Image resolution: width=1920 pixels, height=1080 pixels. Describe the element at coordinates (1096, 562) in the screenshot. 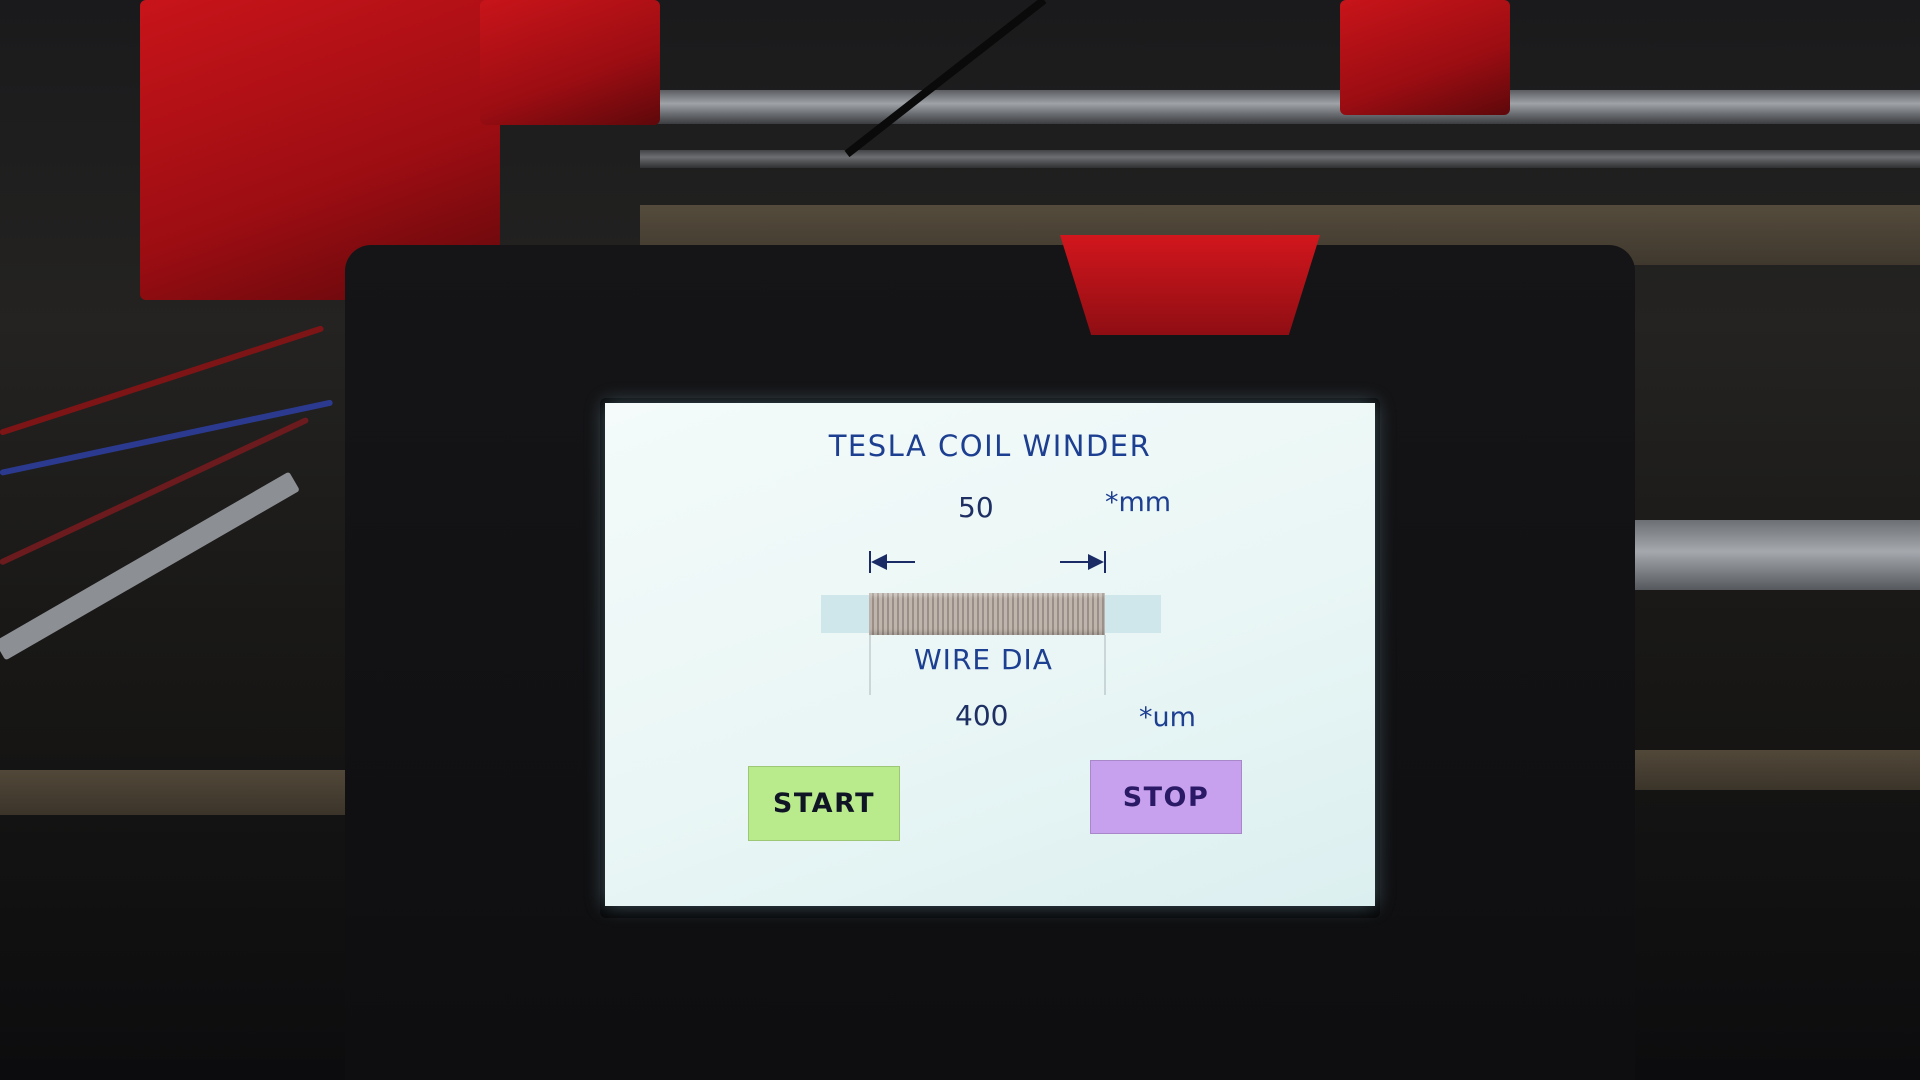

I see `right-arrow-icon` at that location.